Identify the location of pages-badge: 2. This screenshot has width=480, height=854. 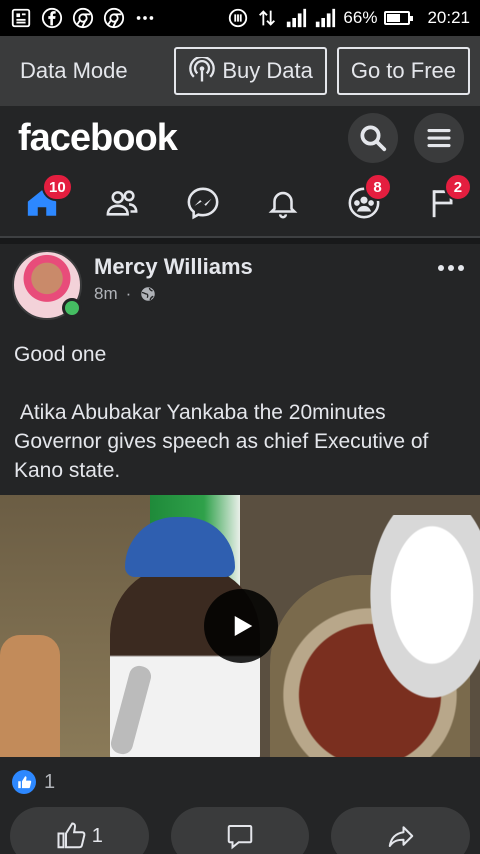
(457, 187).